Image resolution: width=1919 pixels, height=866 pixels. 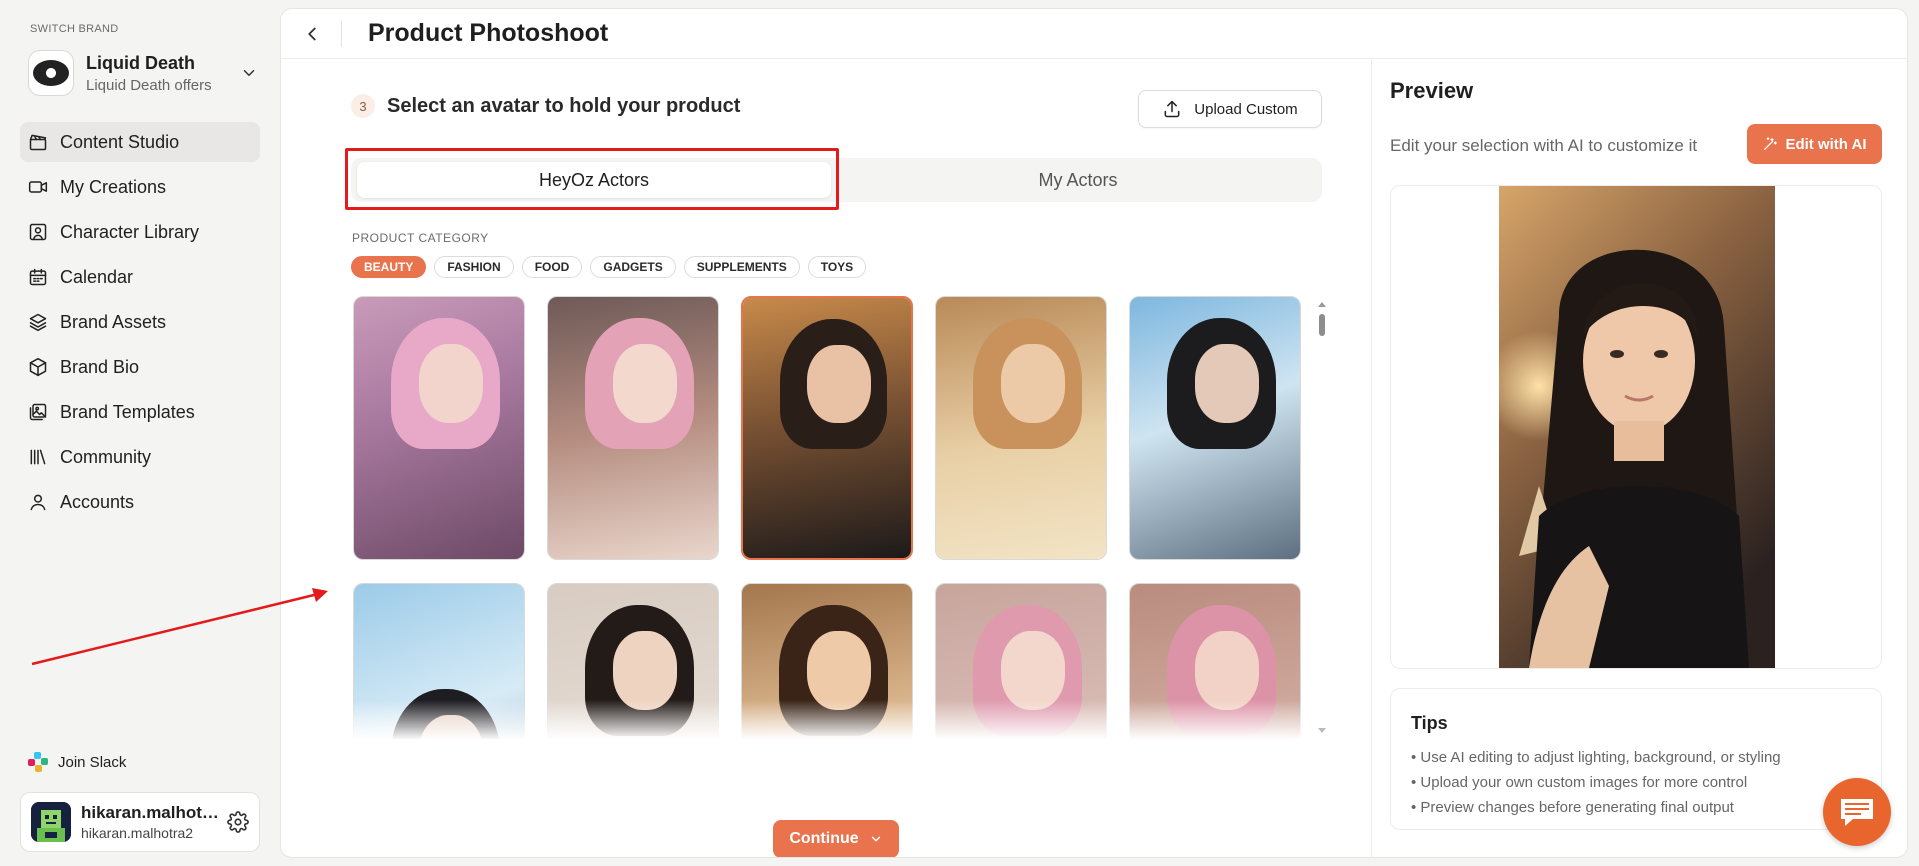 I want to click on join-slack-link: Join Slack, so click(x=77, y=762).